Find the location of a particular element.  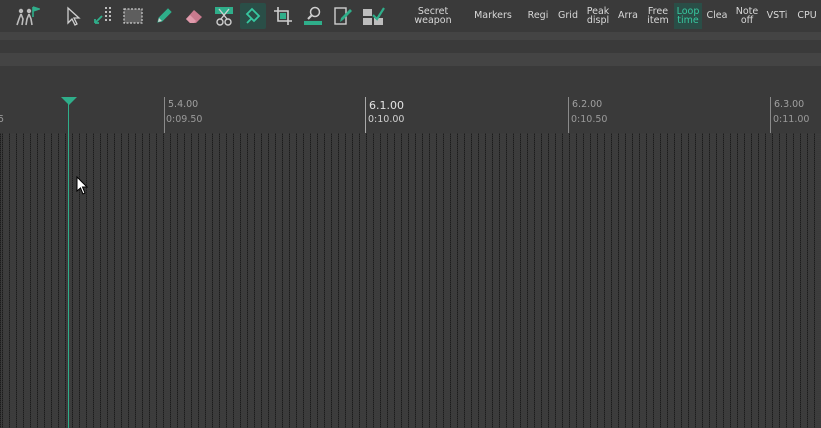

playhead-line is located at coordinates (68, 265).